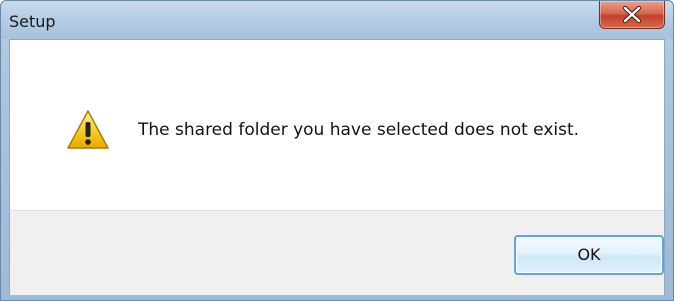  I want to click on warning-icon, so click(88, 129).